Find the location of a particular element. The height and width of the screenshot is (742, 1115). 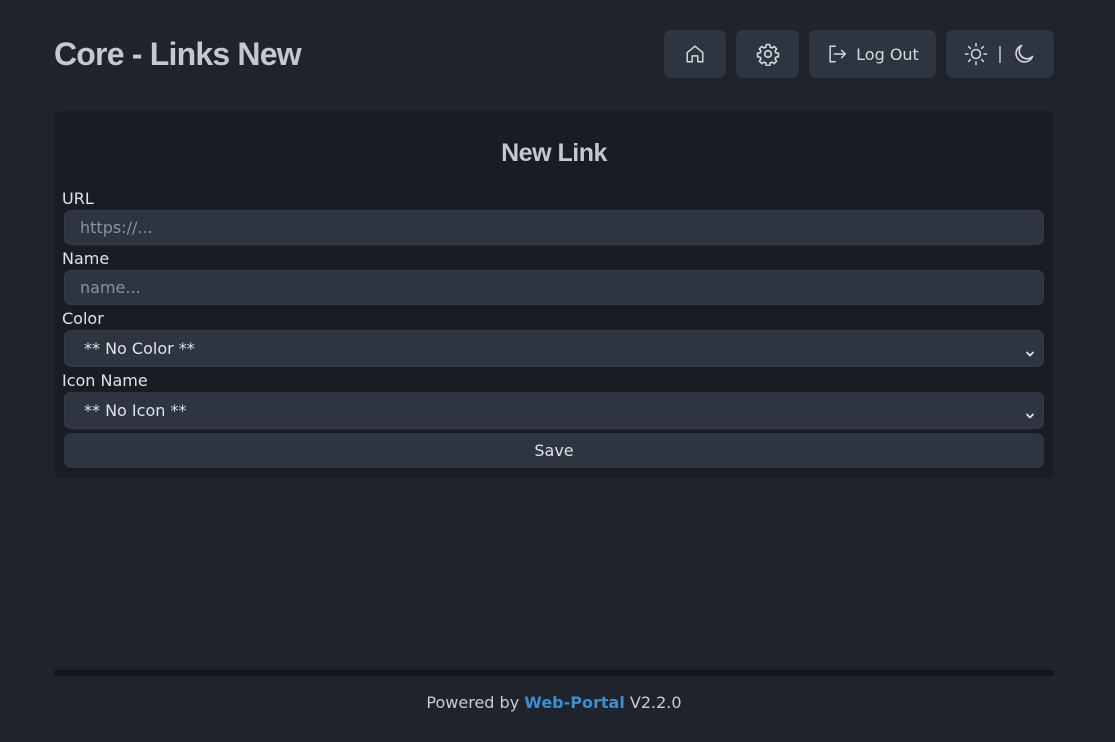

logout-icon is located at coordinates (837, 54).